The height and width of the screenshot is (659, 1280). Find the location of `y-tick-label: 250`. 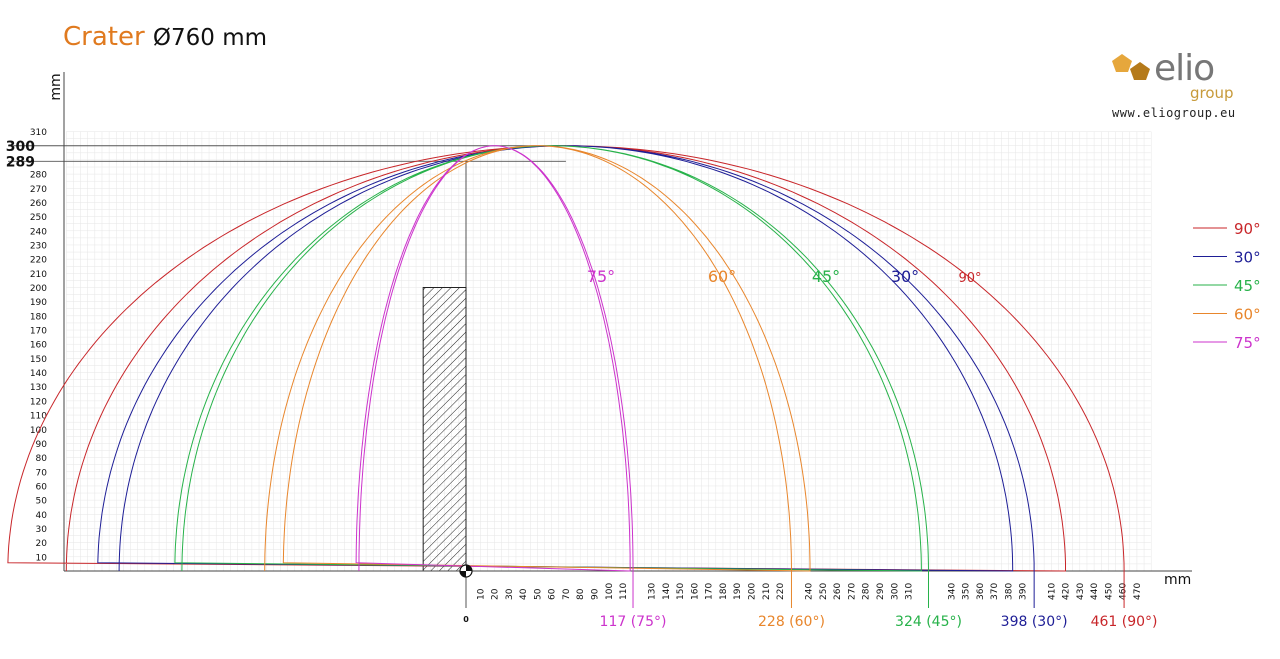

y-tick-label: 250 is located at coordinates (38, 218).